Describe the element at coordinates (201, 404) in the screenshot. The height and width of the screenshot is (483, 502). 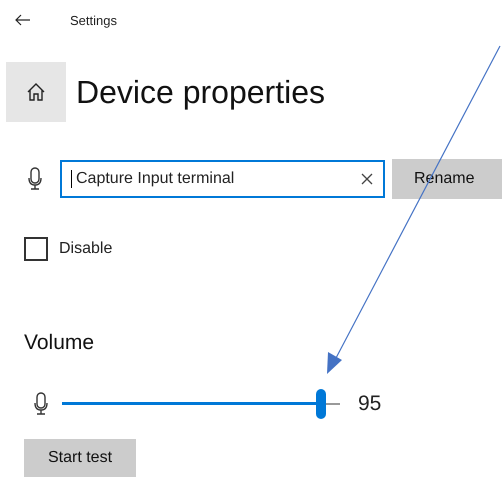
I see `volume-slider` at that location.